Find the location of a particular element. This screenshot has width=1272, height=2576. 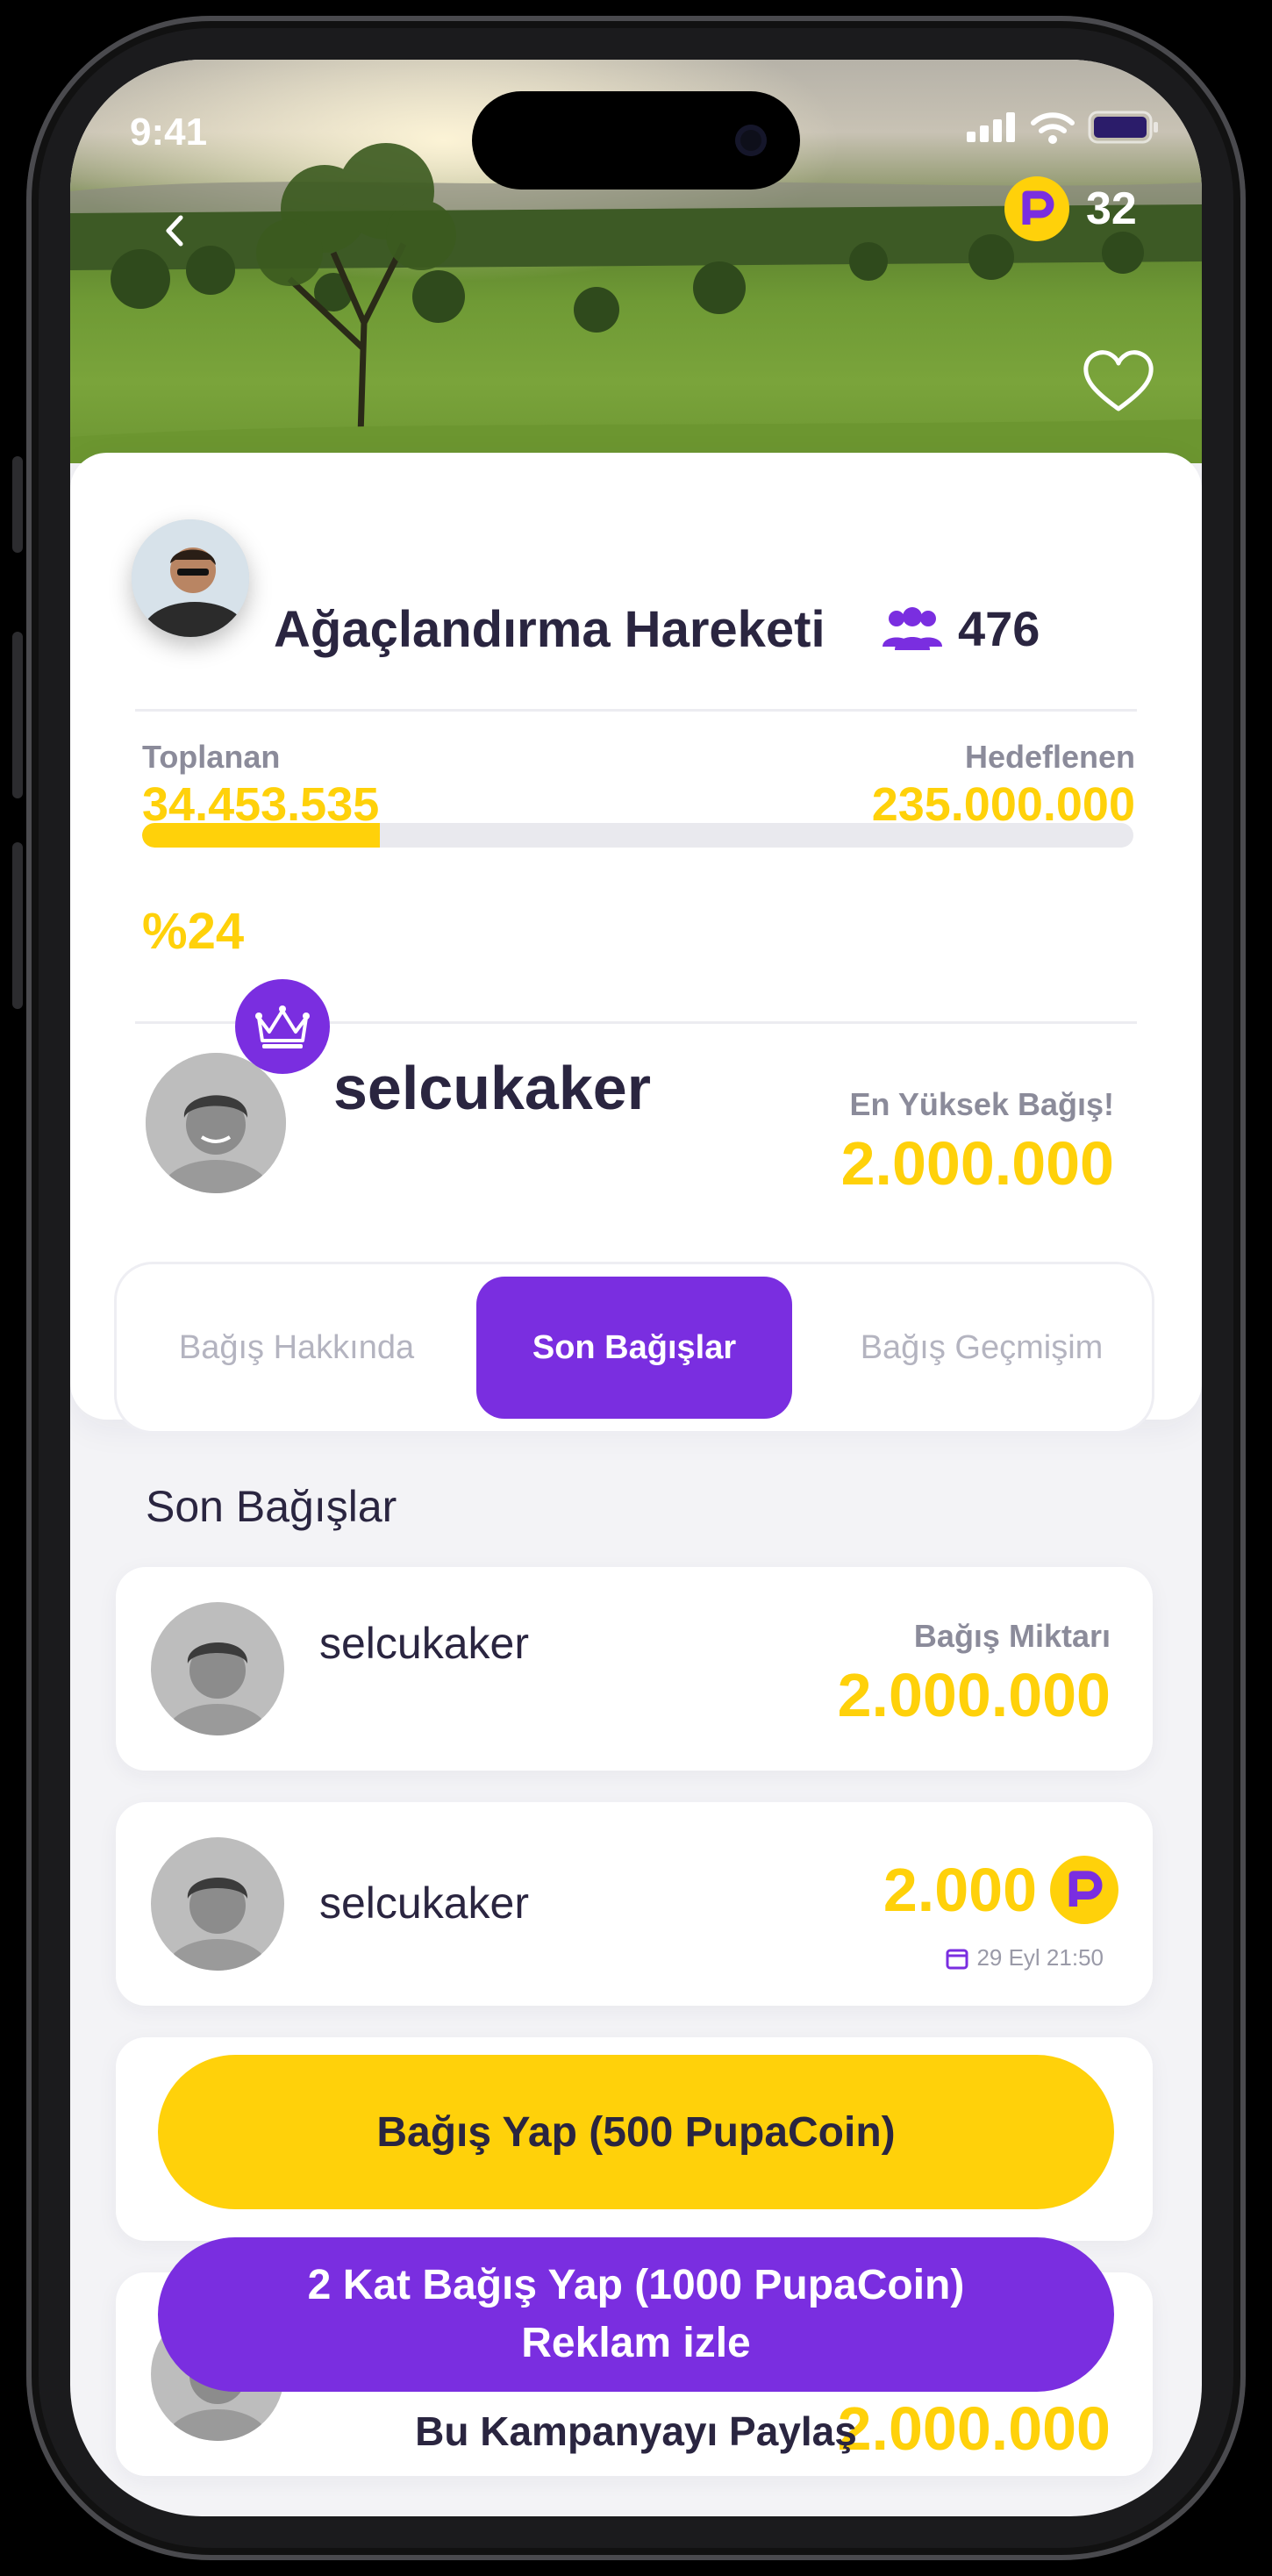

tab-recent-donations: Son Bağışlar is located at coordinates (634, 1348).